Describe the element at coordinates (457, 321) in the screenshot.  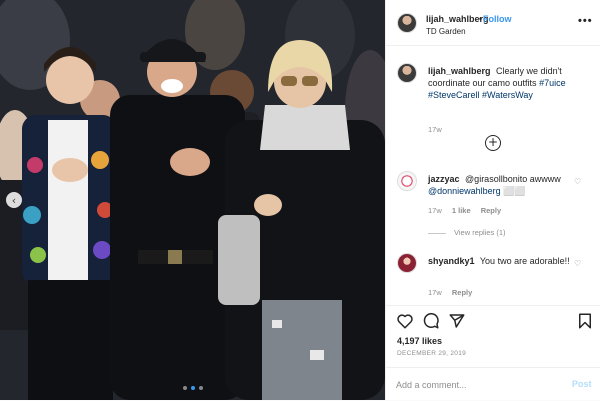
I see `share-icon` at that location.